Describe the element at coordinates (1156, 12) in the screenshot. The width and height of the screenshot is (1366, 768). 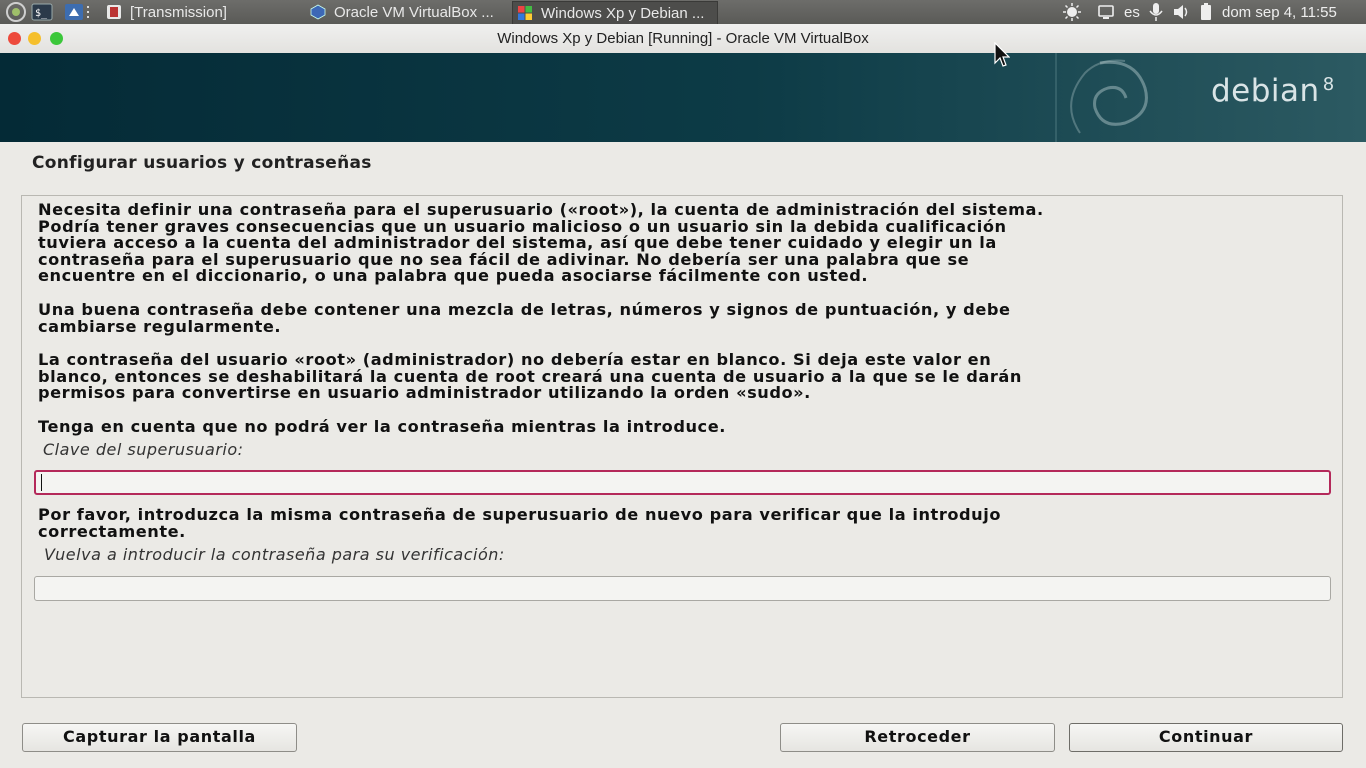
I see `microphone-icon` at that location.